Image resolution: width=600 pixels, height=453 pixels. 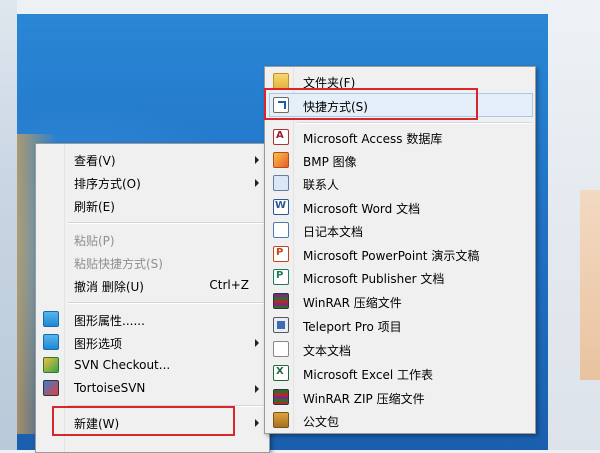 I want to click on menu-item-label: Microsoft Word 文档, so click(x=362, y=209).